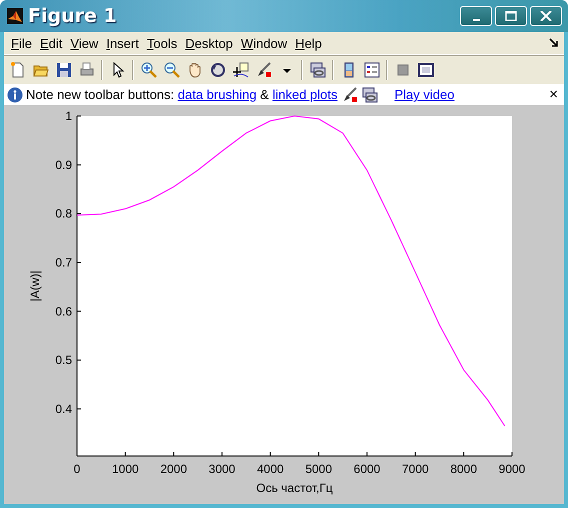  What do you see at coordinates (464, 469) in the screenshot?
I see `x-tick-label: 8000` at bounding box center [464, 469].